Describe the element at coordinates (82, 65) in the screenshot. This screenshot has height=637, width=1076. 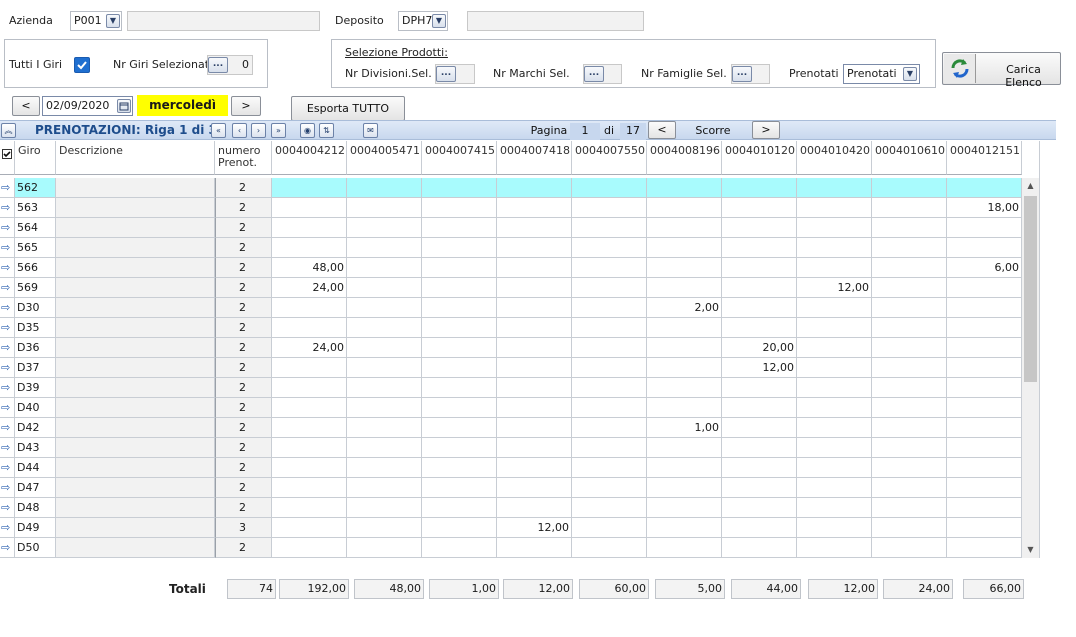
I see `tutti-giri-checkbox` at that location.